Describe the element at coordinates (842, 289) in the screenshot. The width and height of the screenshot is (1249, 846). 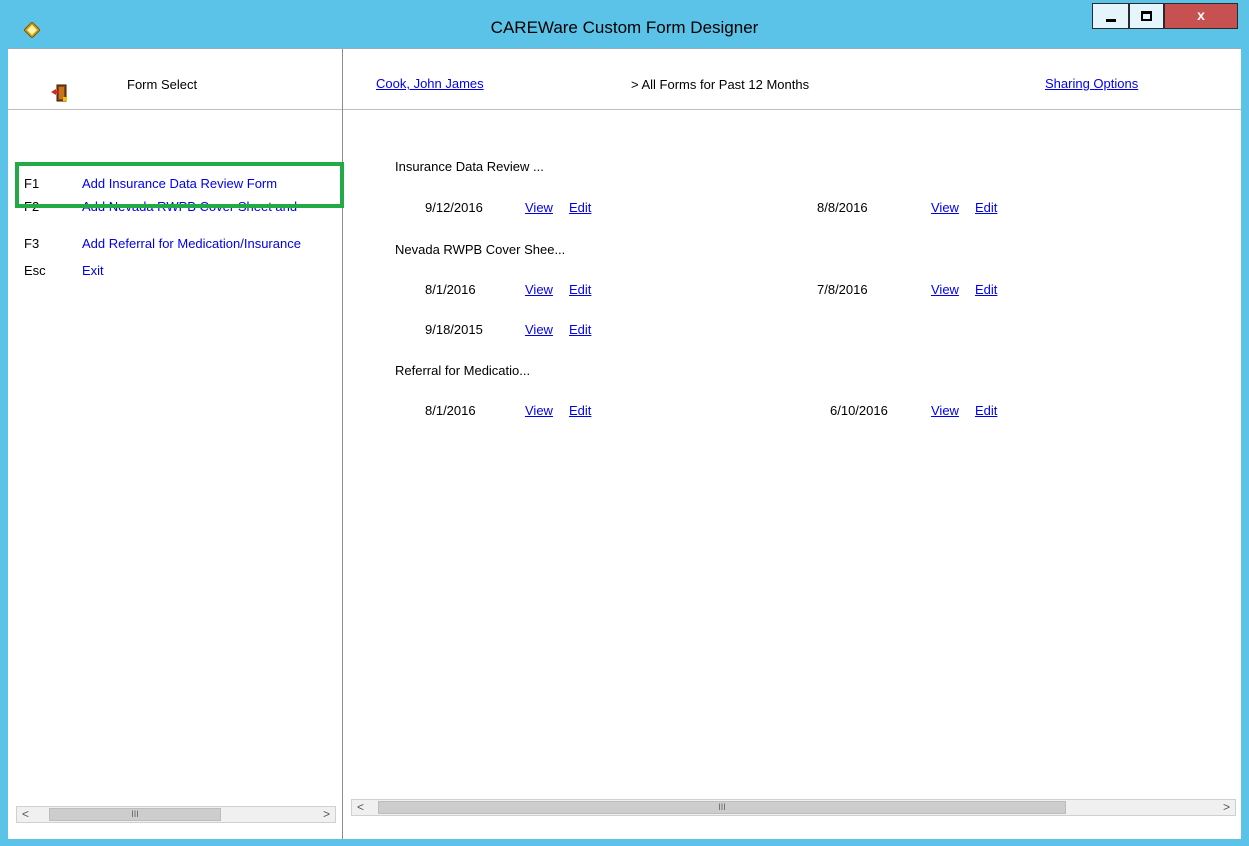
I see `form-date: 7/8/2016` at that location.